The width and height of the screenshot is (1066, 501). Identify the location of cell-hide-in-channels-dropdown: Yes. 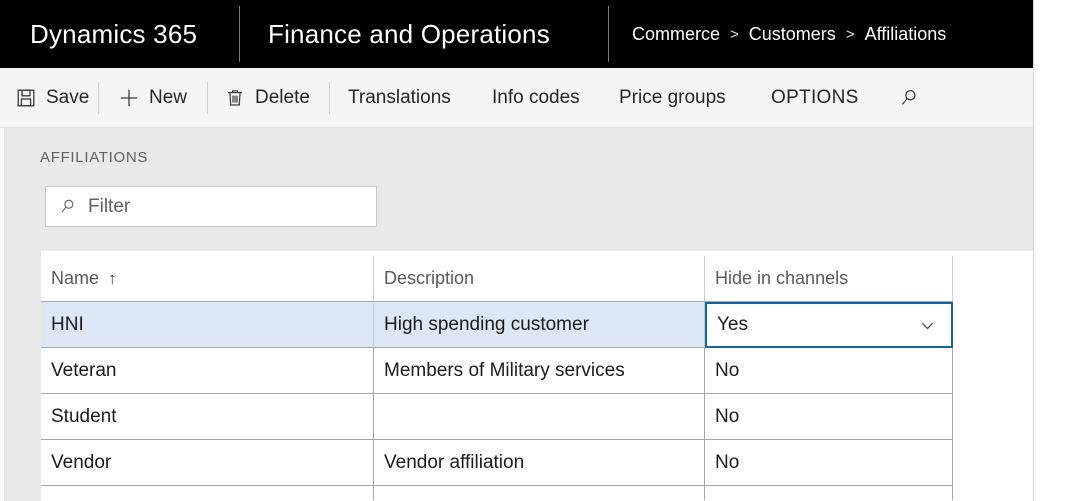
(829, 325).